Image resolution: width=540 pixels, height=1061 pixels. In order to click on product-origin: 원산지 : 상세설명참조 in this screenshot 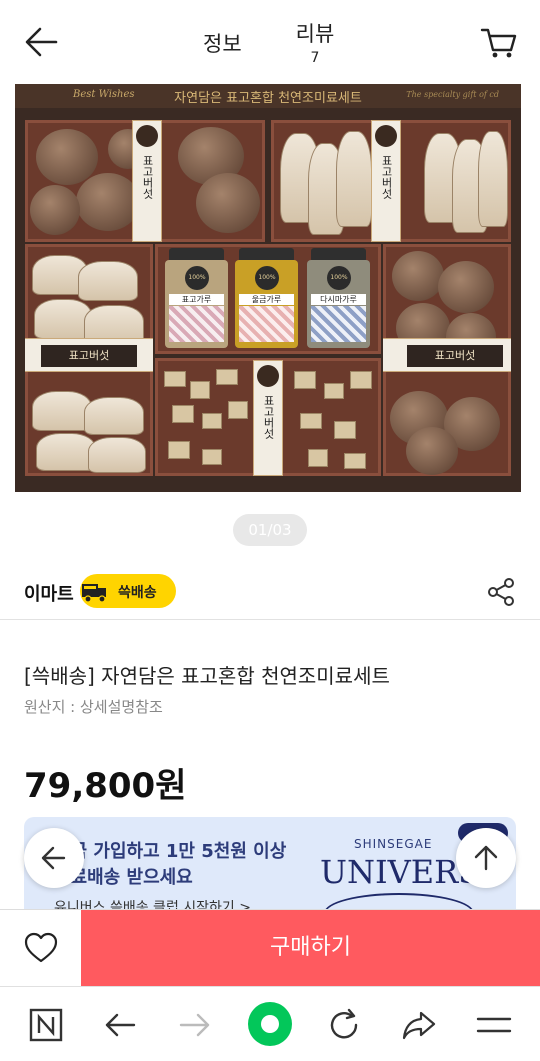, I will do `click(93, 707)`.